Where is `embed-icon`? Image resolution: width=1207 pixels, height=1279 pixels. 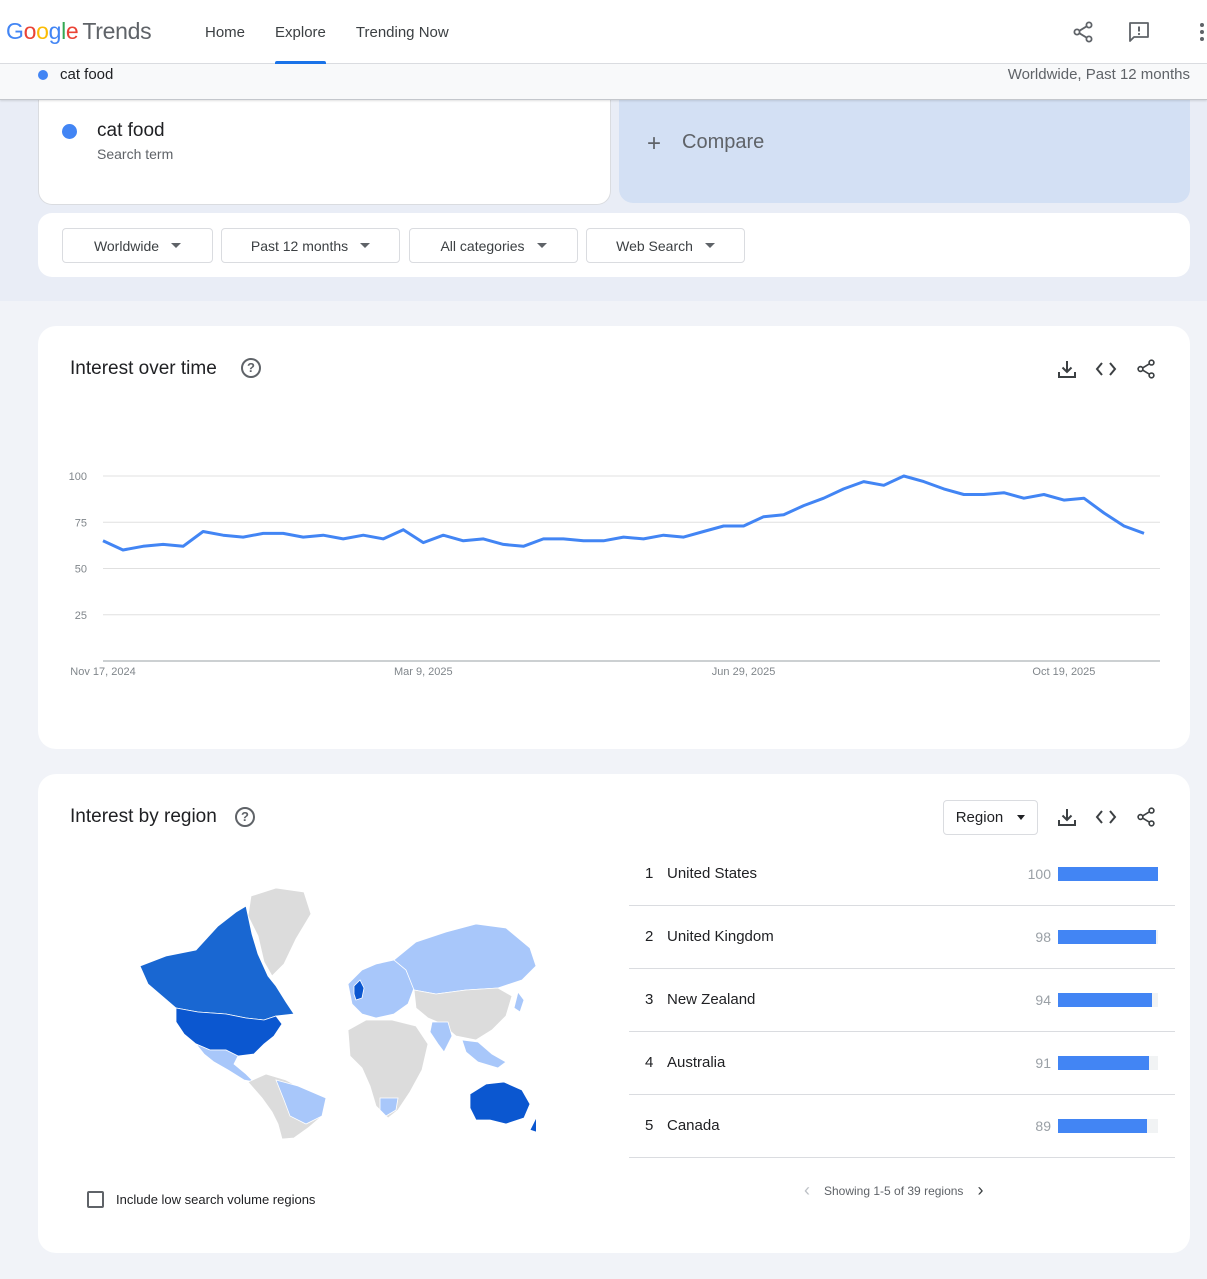
embed-icon is located at coordinates (1106, 817).